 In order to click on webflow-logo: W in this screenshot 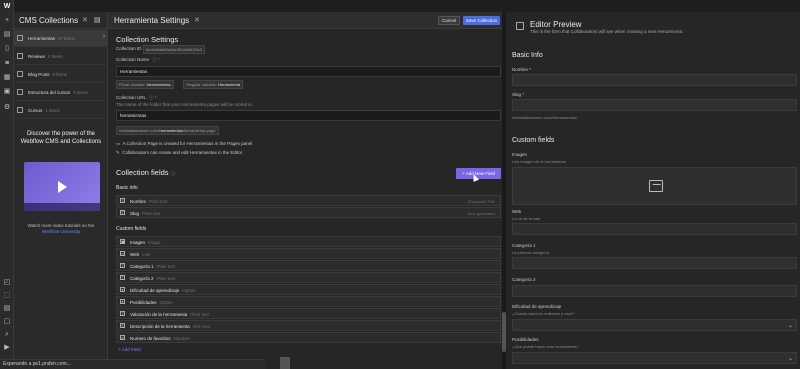, I will do `click(7, 7)`.